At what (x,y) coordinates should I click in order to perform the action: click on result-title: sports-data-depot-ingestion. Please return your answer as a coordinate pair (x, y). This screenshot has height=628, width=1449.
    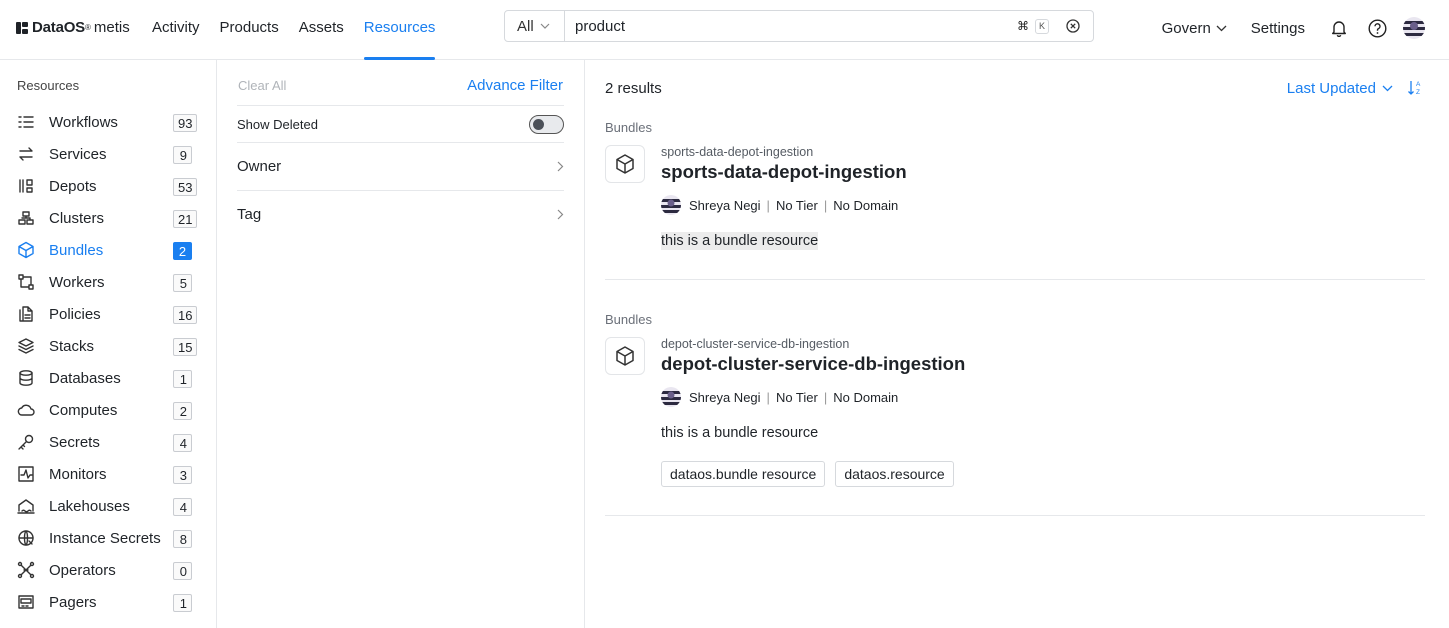
    Looking at the image, I should click on (784, 172).